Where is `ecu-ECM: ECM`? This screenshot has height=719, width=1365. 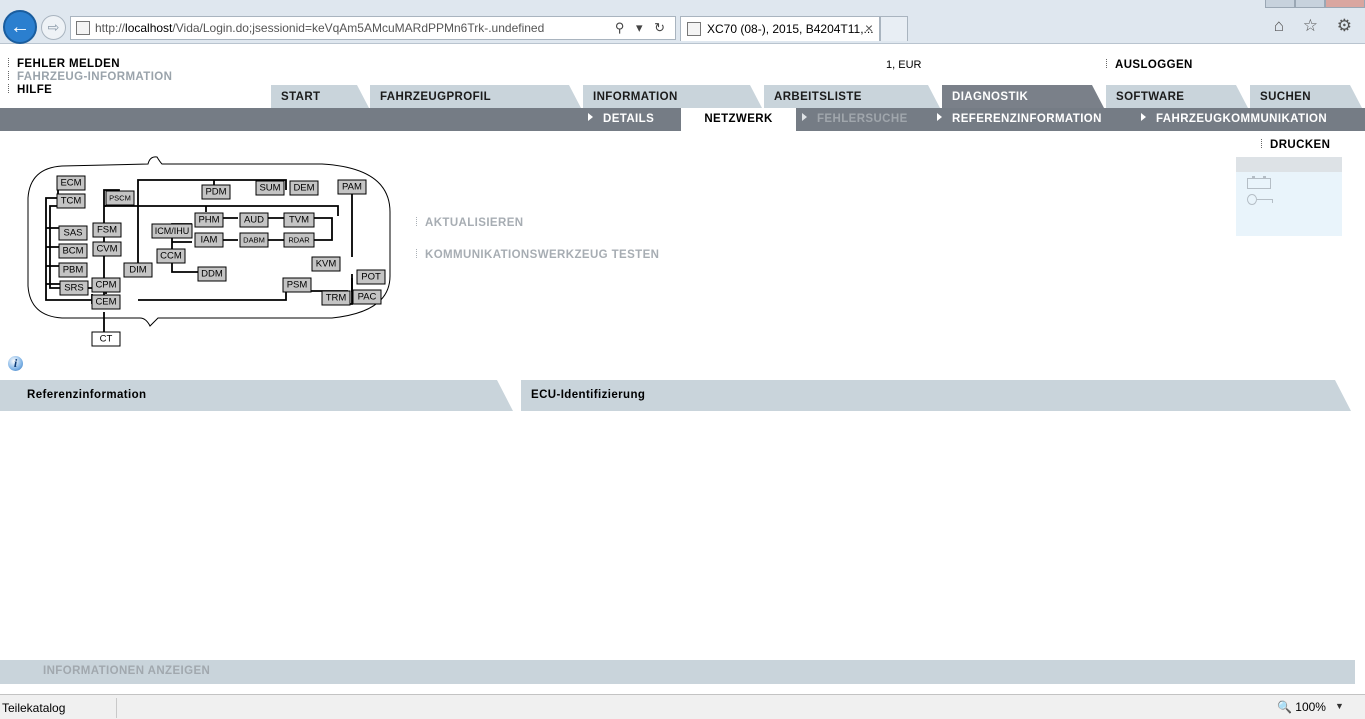
ecu-ECM: ECM is located at coordinates (71, 183).